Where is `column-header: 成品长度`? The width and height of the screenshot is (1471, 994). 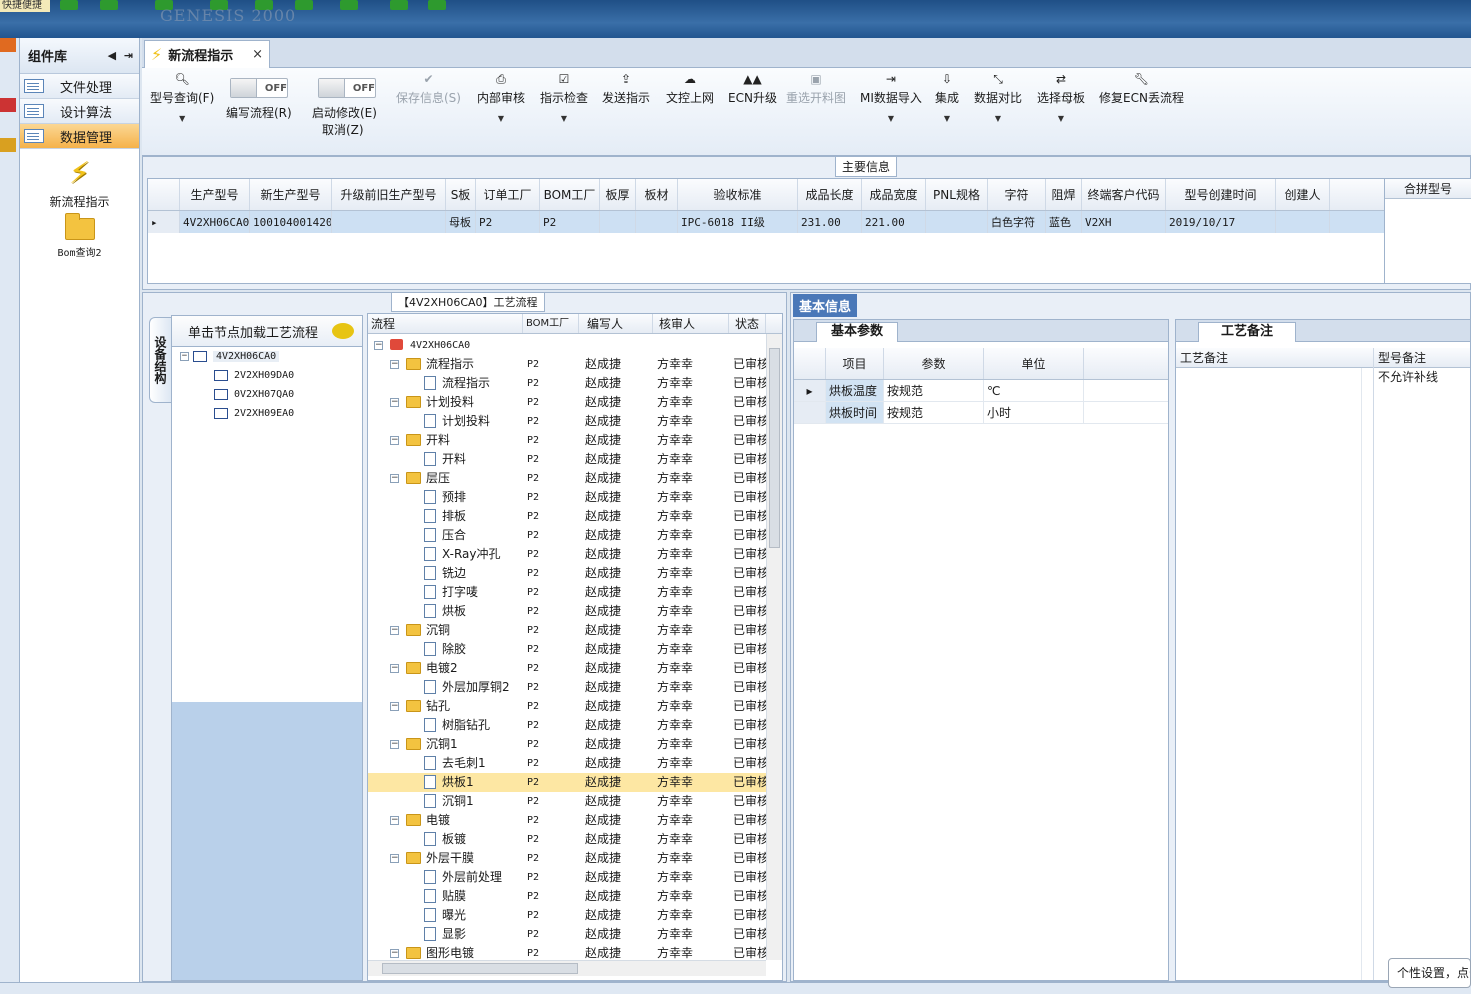 column-header: 成品长度 is located at coordinates (830, 194).